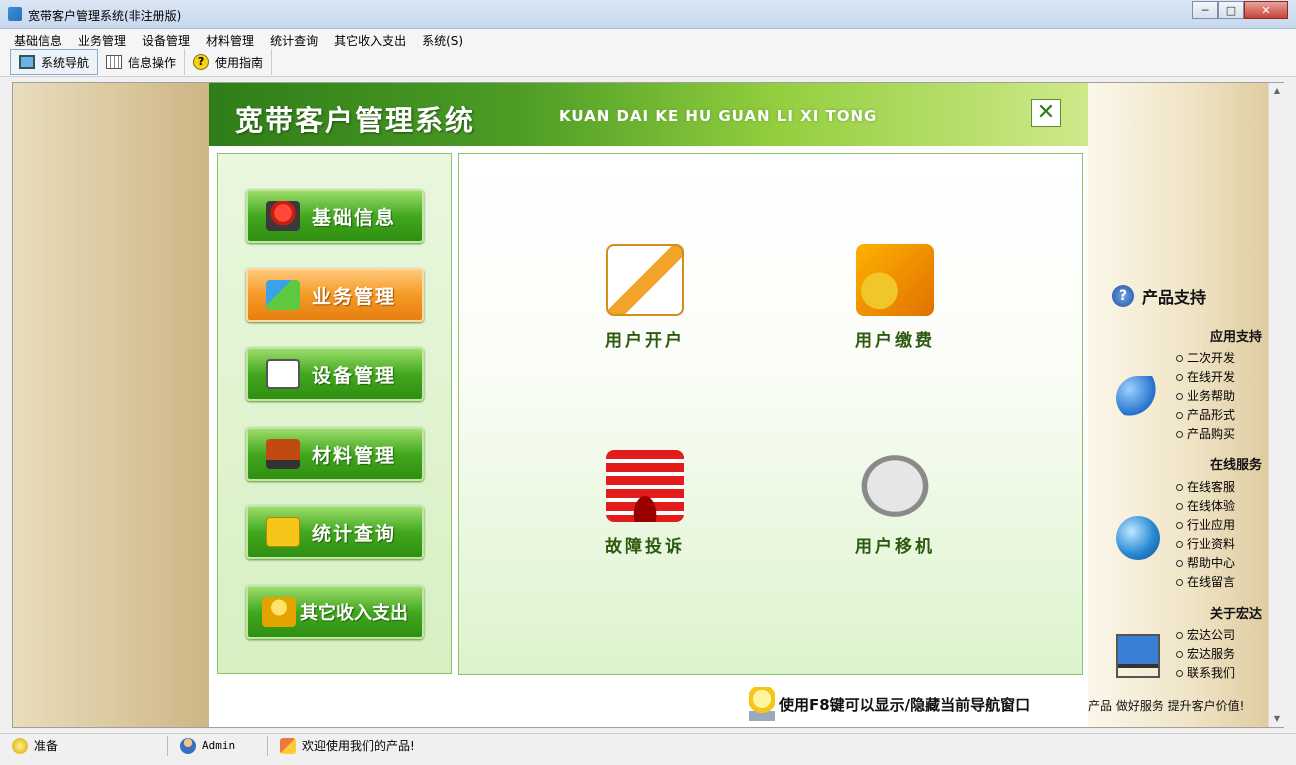 The width and height of the screenshot is (1296, 765). I want to click on link-text: 在线客服, so click(1211, 487).